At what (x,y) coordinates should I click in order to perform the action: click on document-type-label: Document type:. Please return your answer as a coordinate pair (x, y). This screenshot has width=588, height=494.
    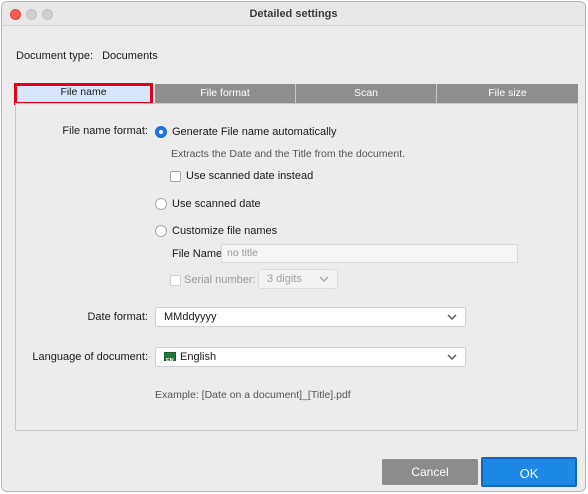
    Looking at the image, I should click on (55, 56).